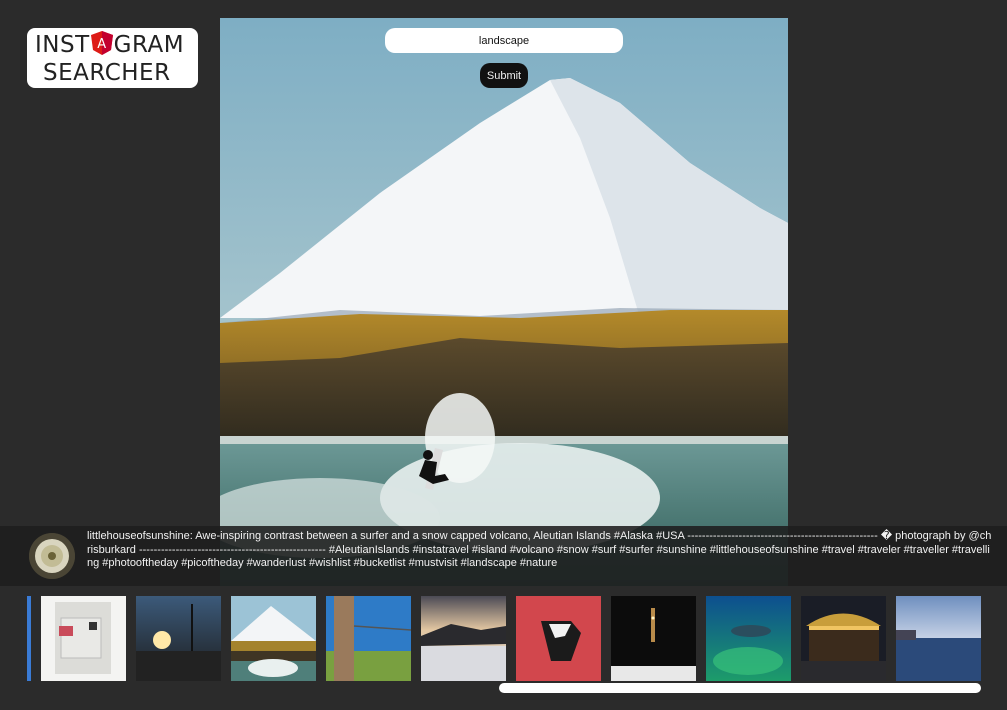  I want to click on user-avatar, so click(52, 556).